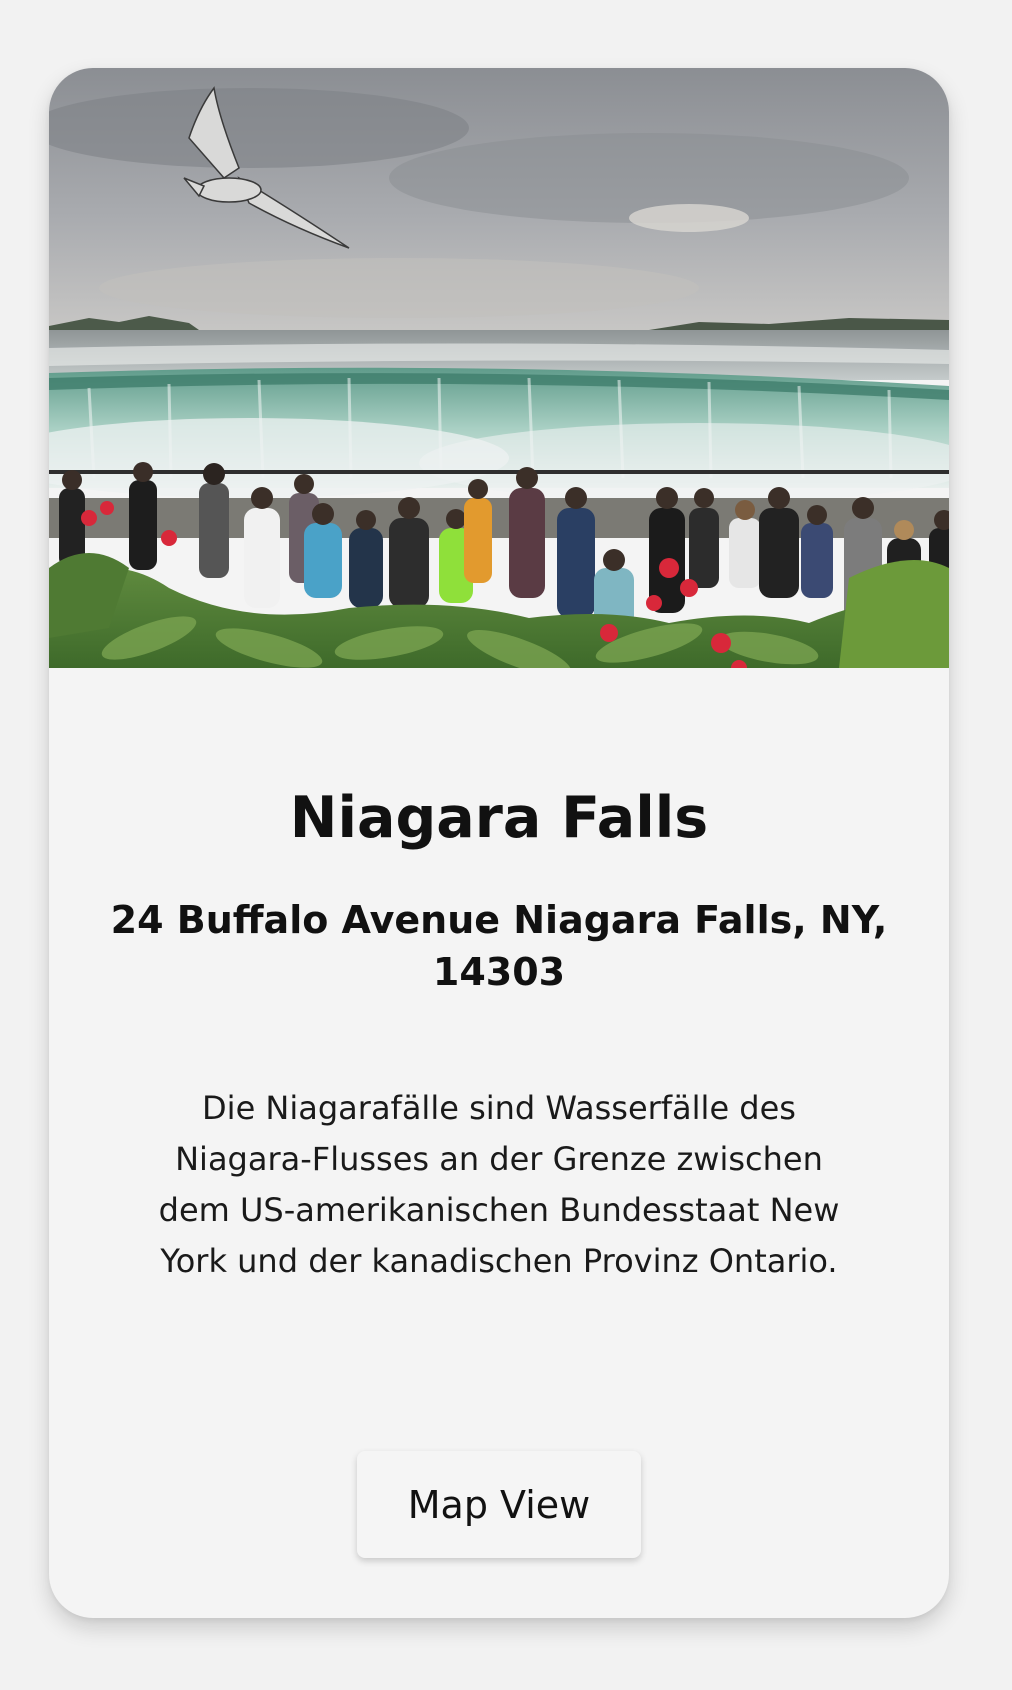  I want to click on place-title: Niagara Falls, so click(499, 818).